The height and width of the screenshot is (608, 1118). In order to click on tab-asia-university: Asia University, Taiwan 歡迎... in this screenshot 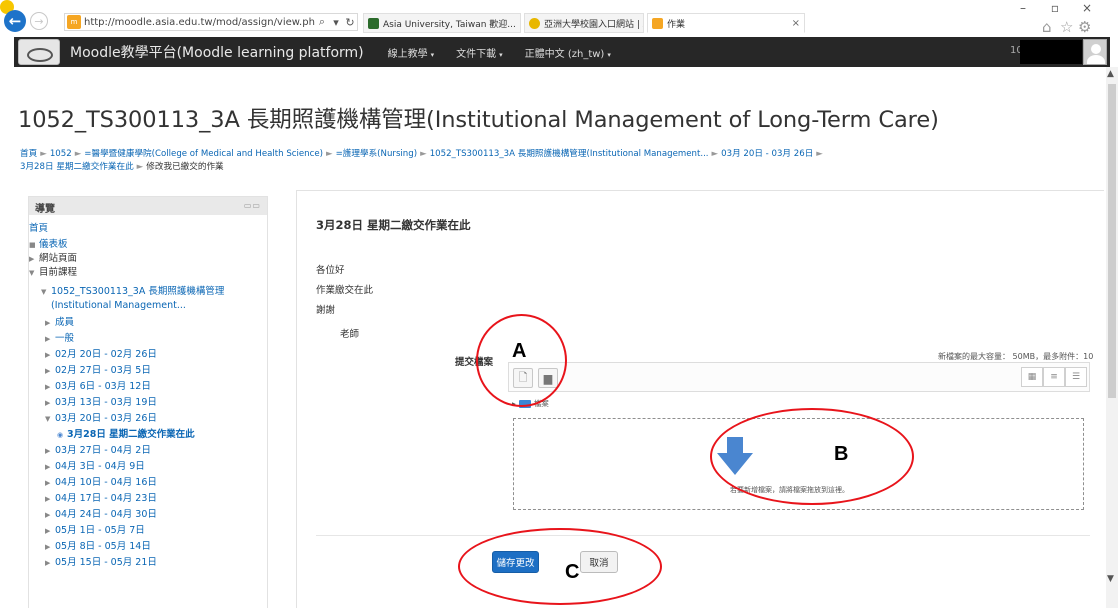, I will do `click(442, 23)`.